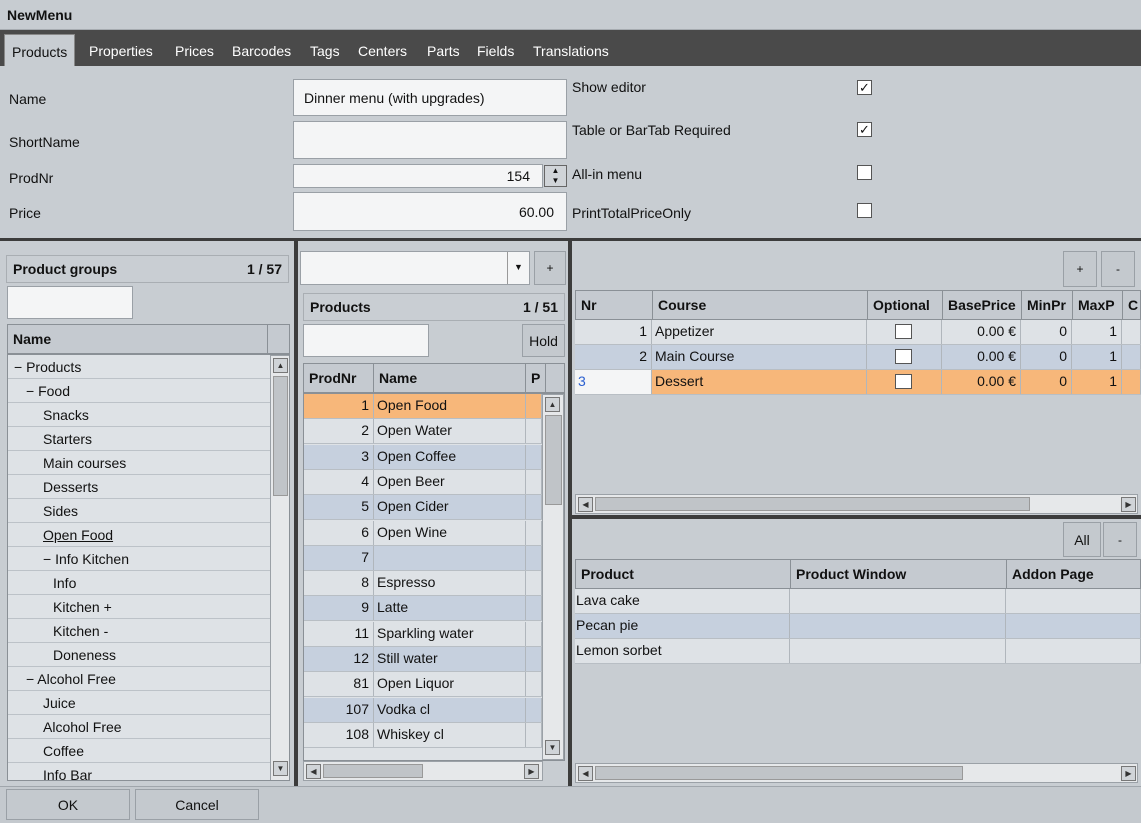 This screenshot has height=823, width=1141. What do you see at coordinates (139, 631) in the screenshot?
I see `tree-item: Kitchen -` at bounding box center [139, 631].